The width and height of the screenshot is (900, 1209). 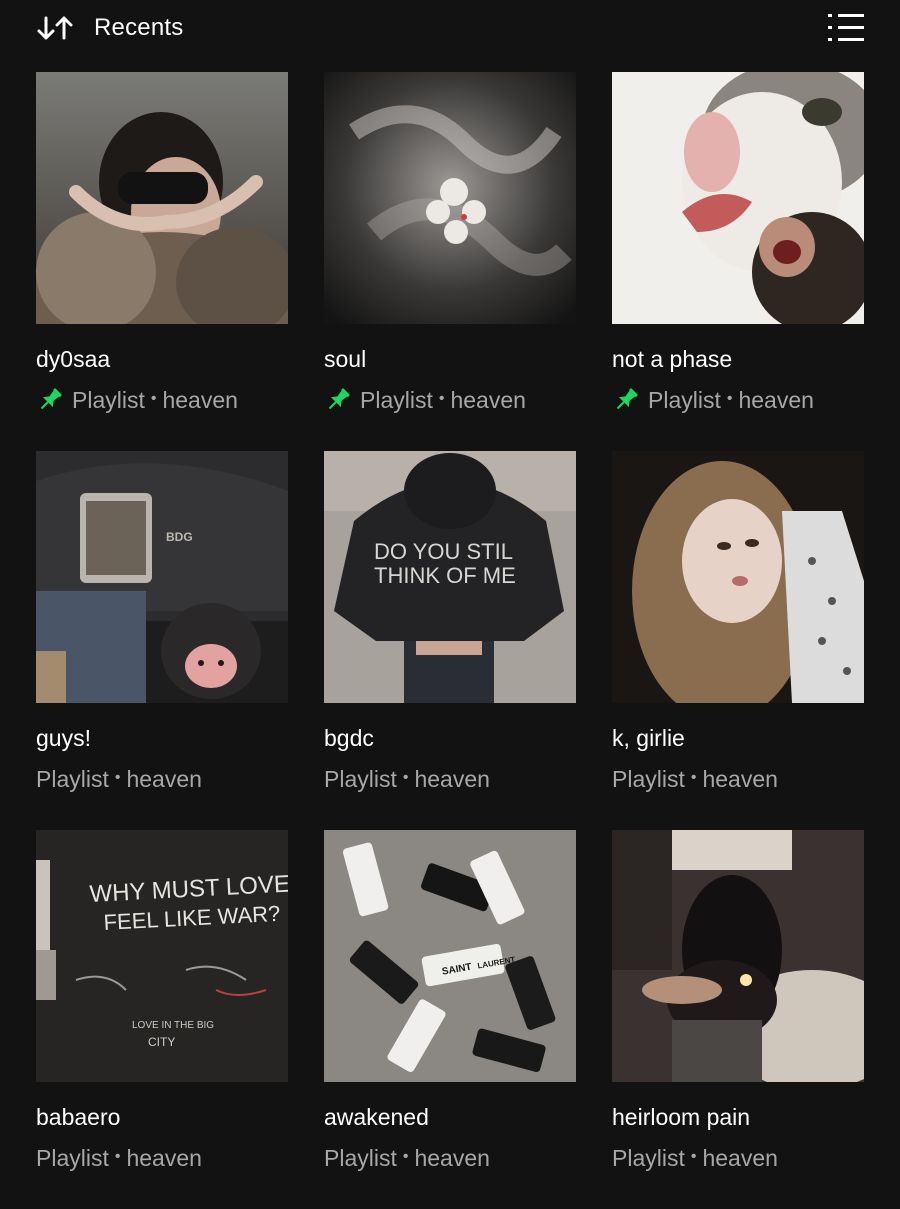 I want to click on playlist-title: guys!, so click(x=63, y=738).